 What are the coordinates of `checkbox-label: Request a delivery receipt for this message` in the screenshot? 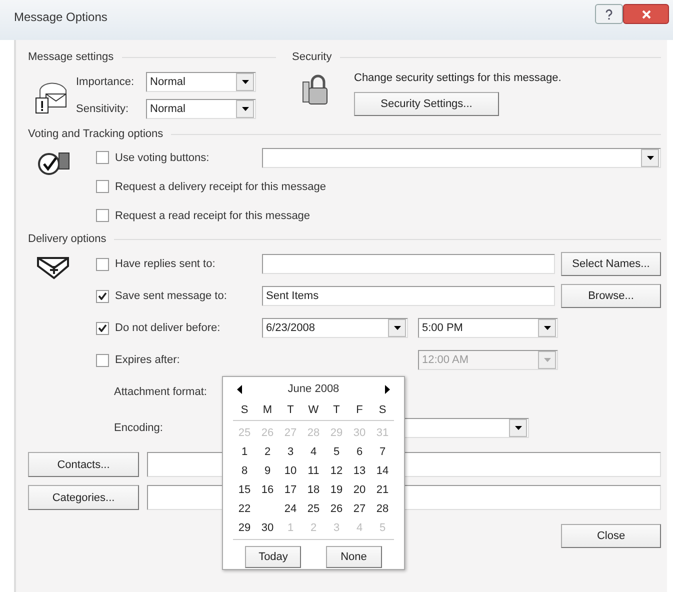 It's located at (220, 186).